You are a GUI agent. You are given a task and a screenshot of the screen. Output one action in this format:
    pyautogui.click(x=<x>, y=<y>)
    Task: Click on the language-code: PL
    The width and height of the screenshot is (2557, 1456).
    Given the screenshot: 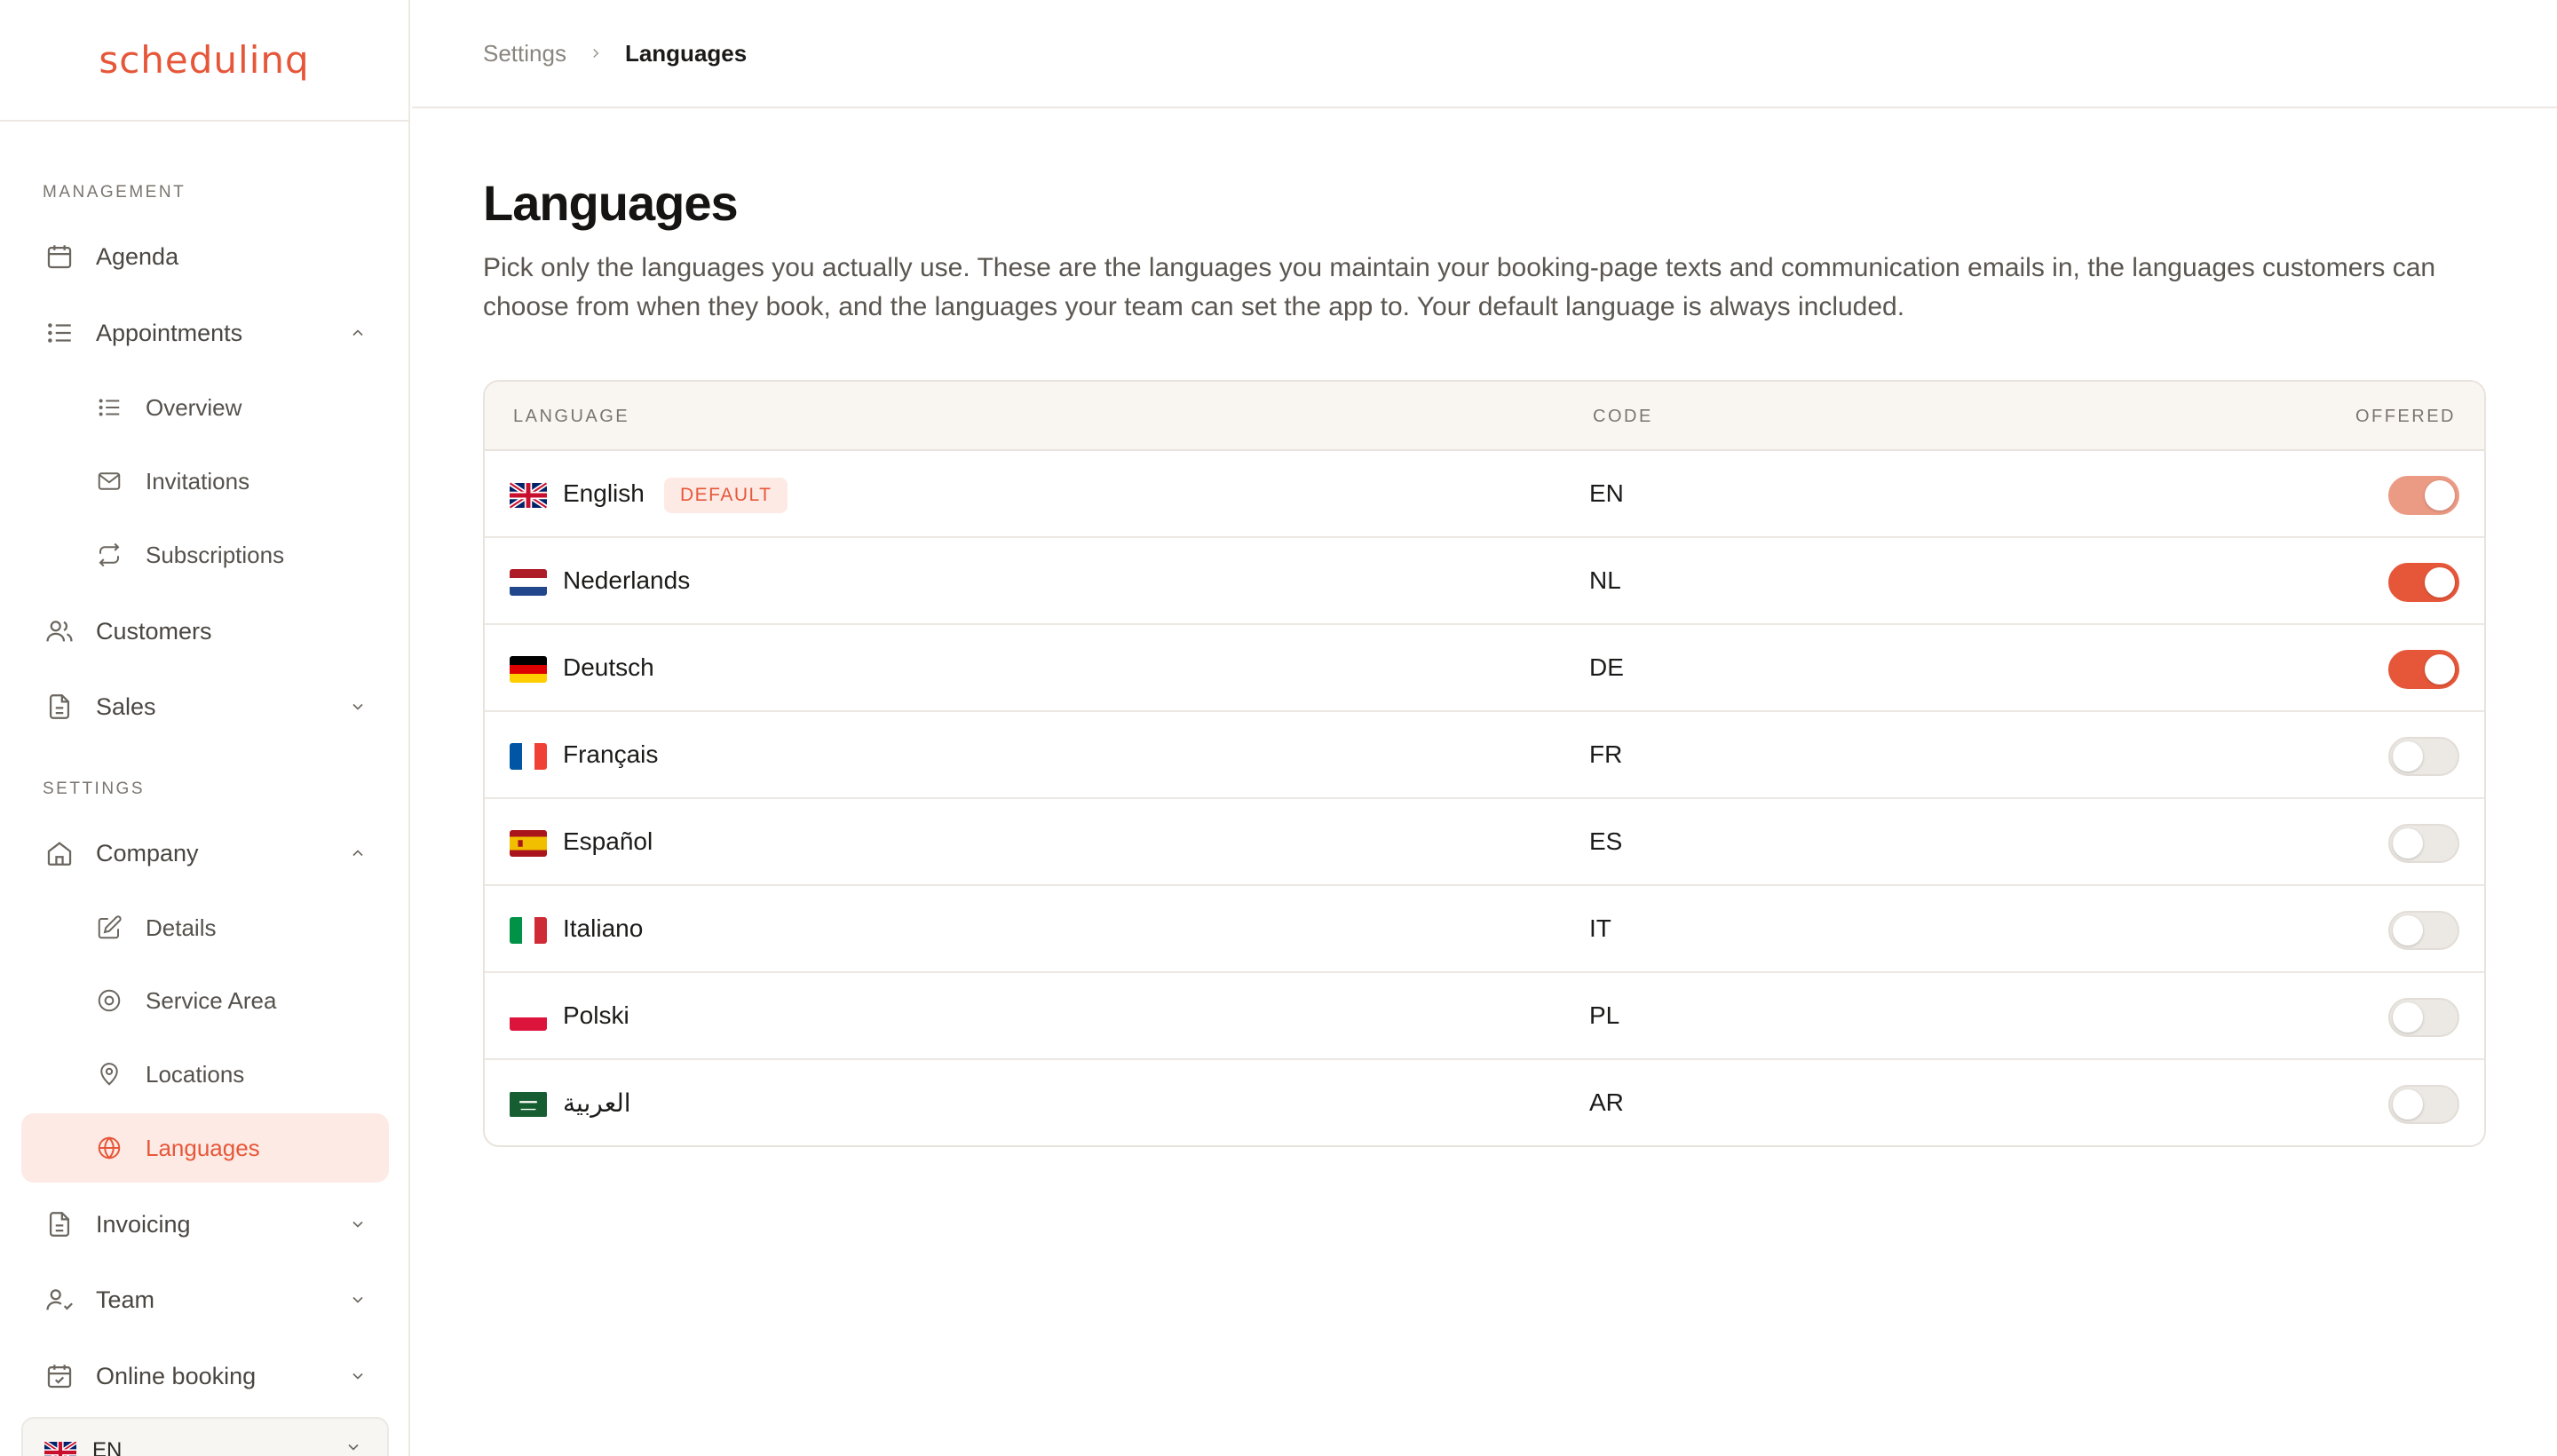 What is the action you would take?
    pyautogui.click(x=1604, y=1015)
    